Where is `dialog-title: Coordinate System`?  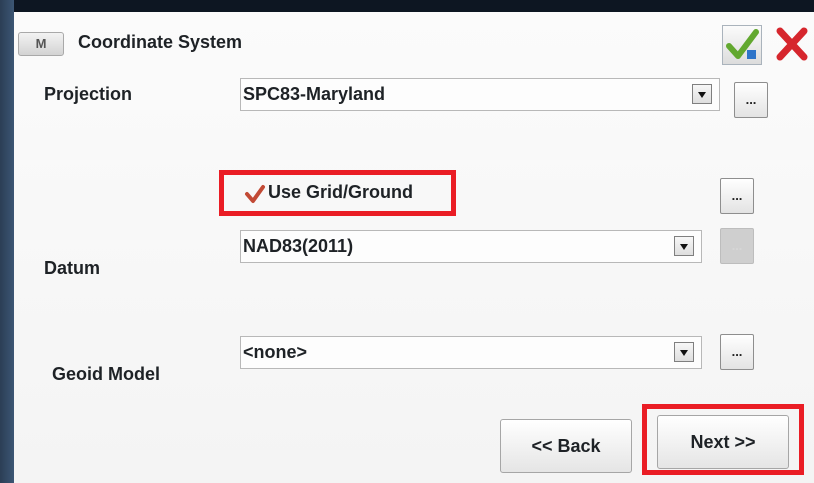 dialog-title: Coordinate System is located at coordinates (160, 42).